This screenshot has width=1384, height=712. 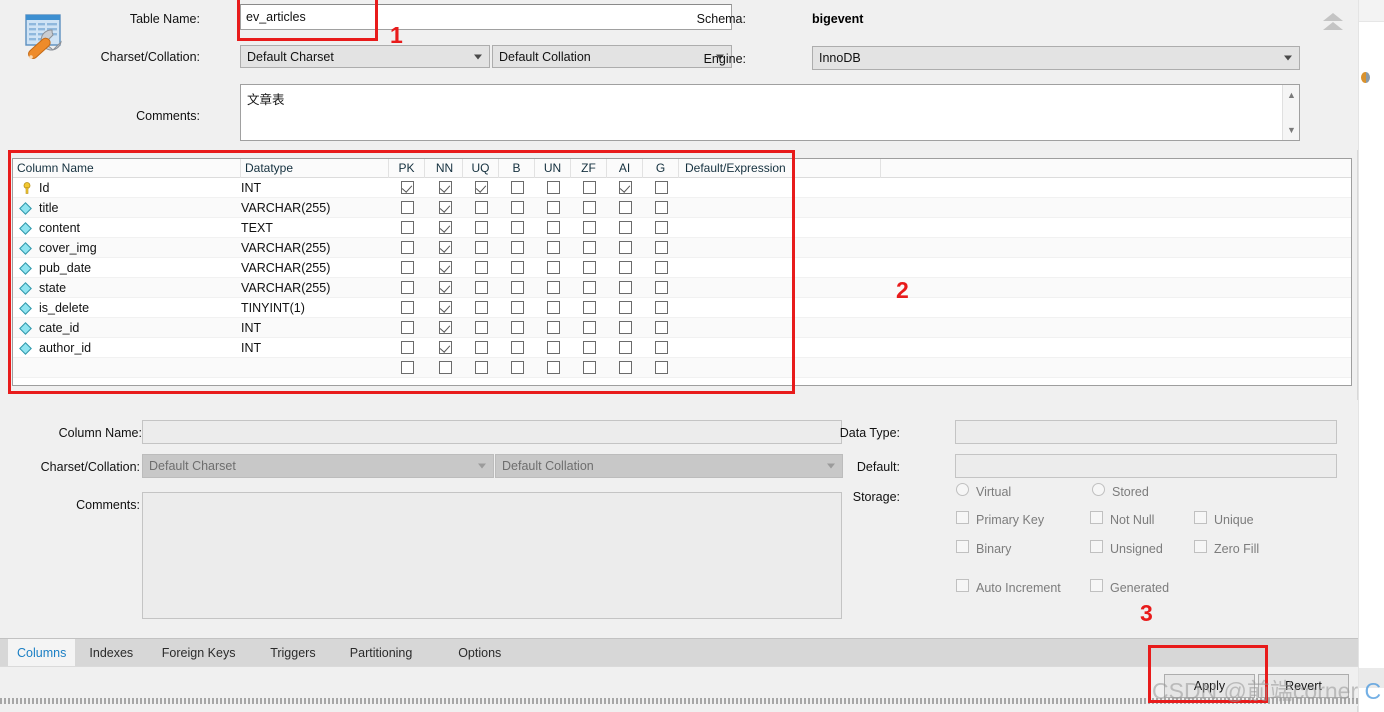 What do you see at coordinates (481, 168) in the screenshot?
I see `grid-header-uq: UQ` at bounding box center [481, 168].